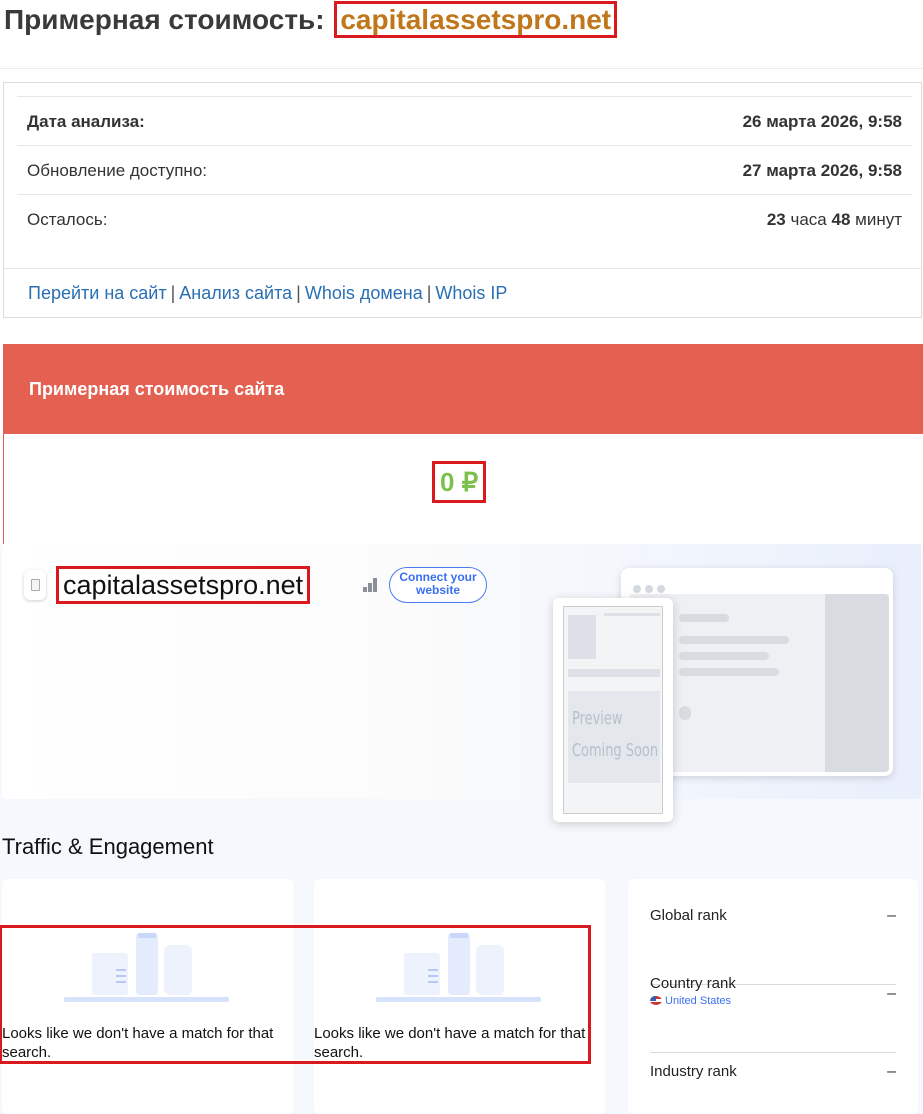 Image resolution: width=923 pixels, height=1114 pixels. I want to click on global-rank-value: –, so click(891, 915).